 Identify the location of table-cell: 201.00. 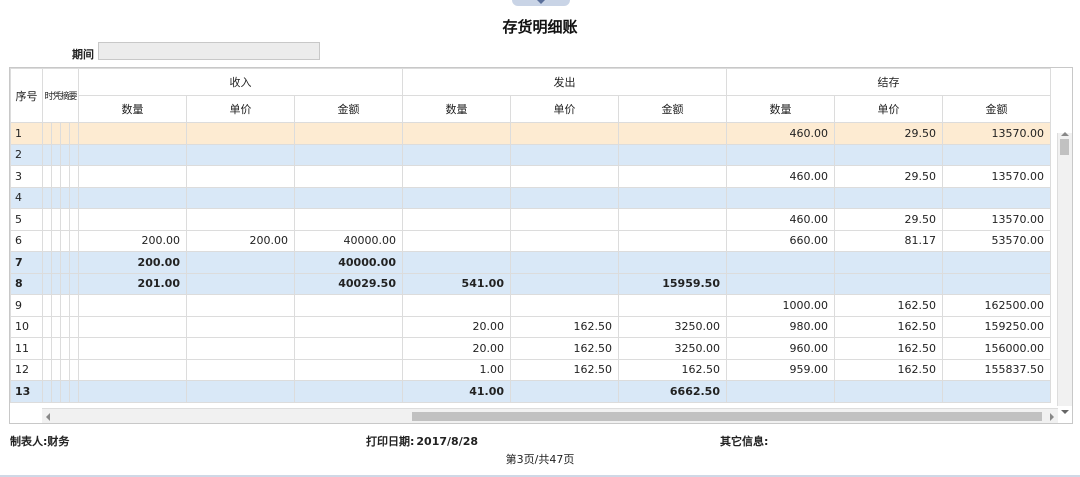
(132, 283).